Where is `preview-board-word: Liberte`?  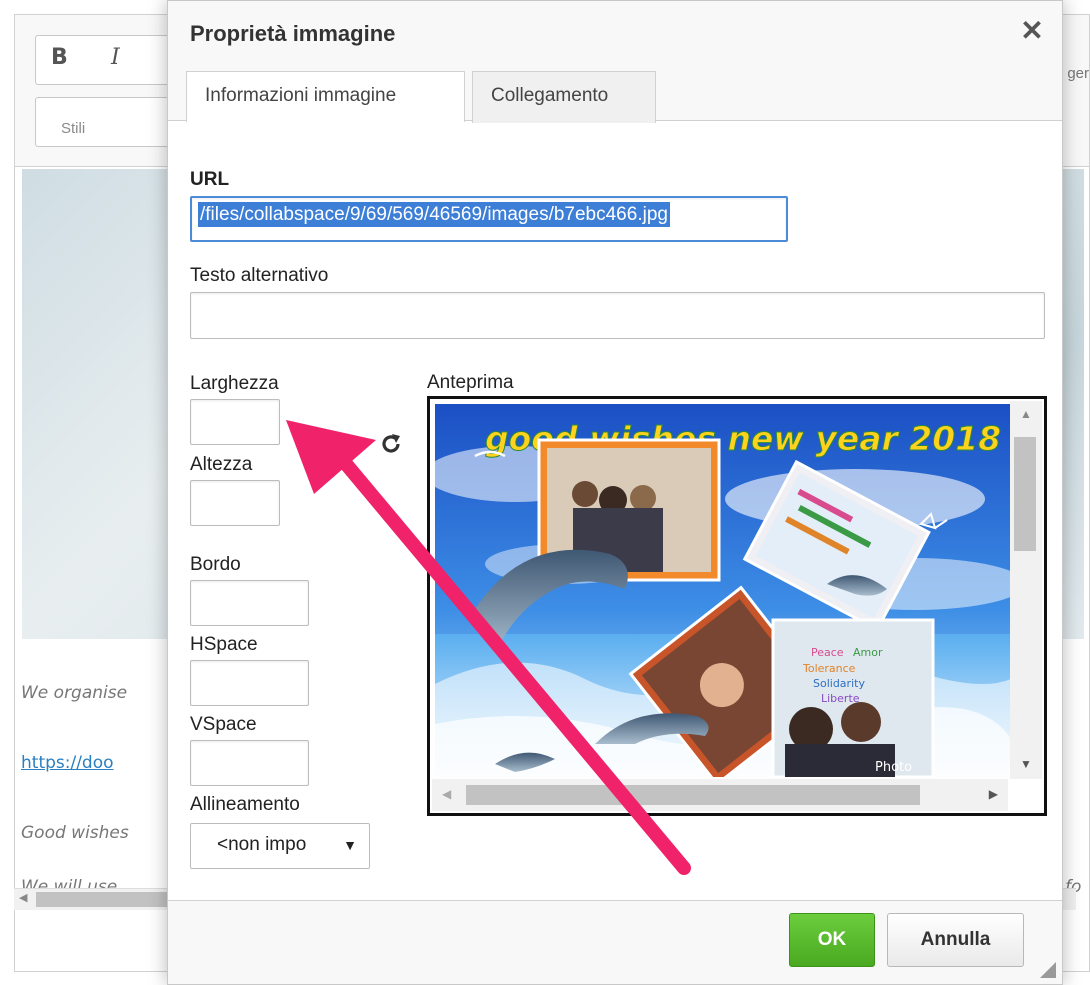
preview-board-word: Liberte is located at coordinates (840, 698).